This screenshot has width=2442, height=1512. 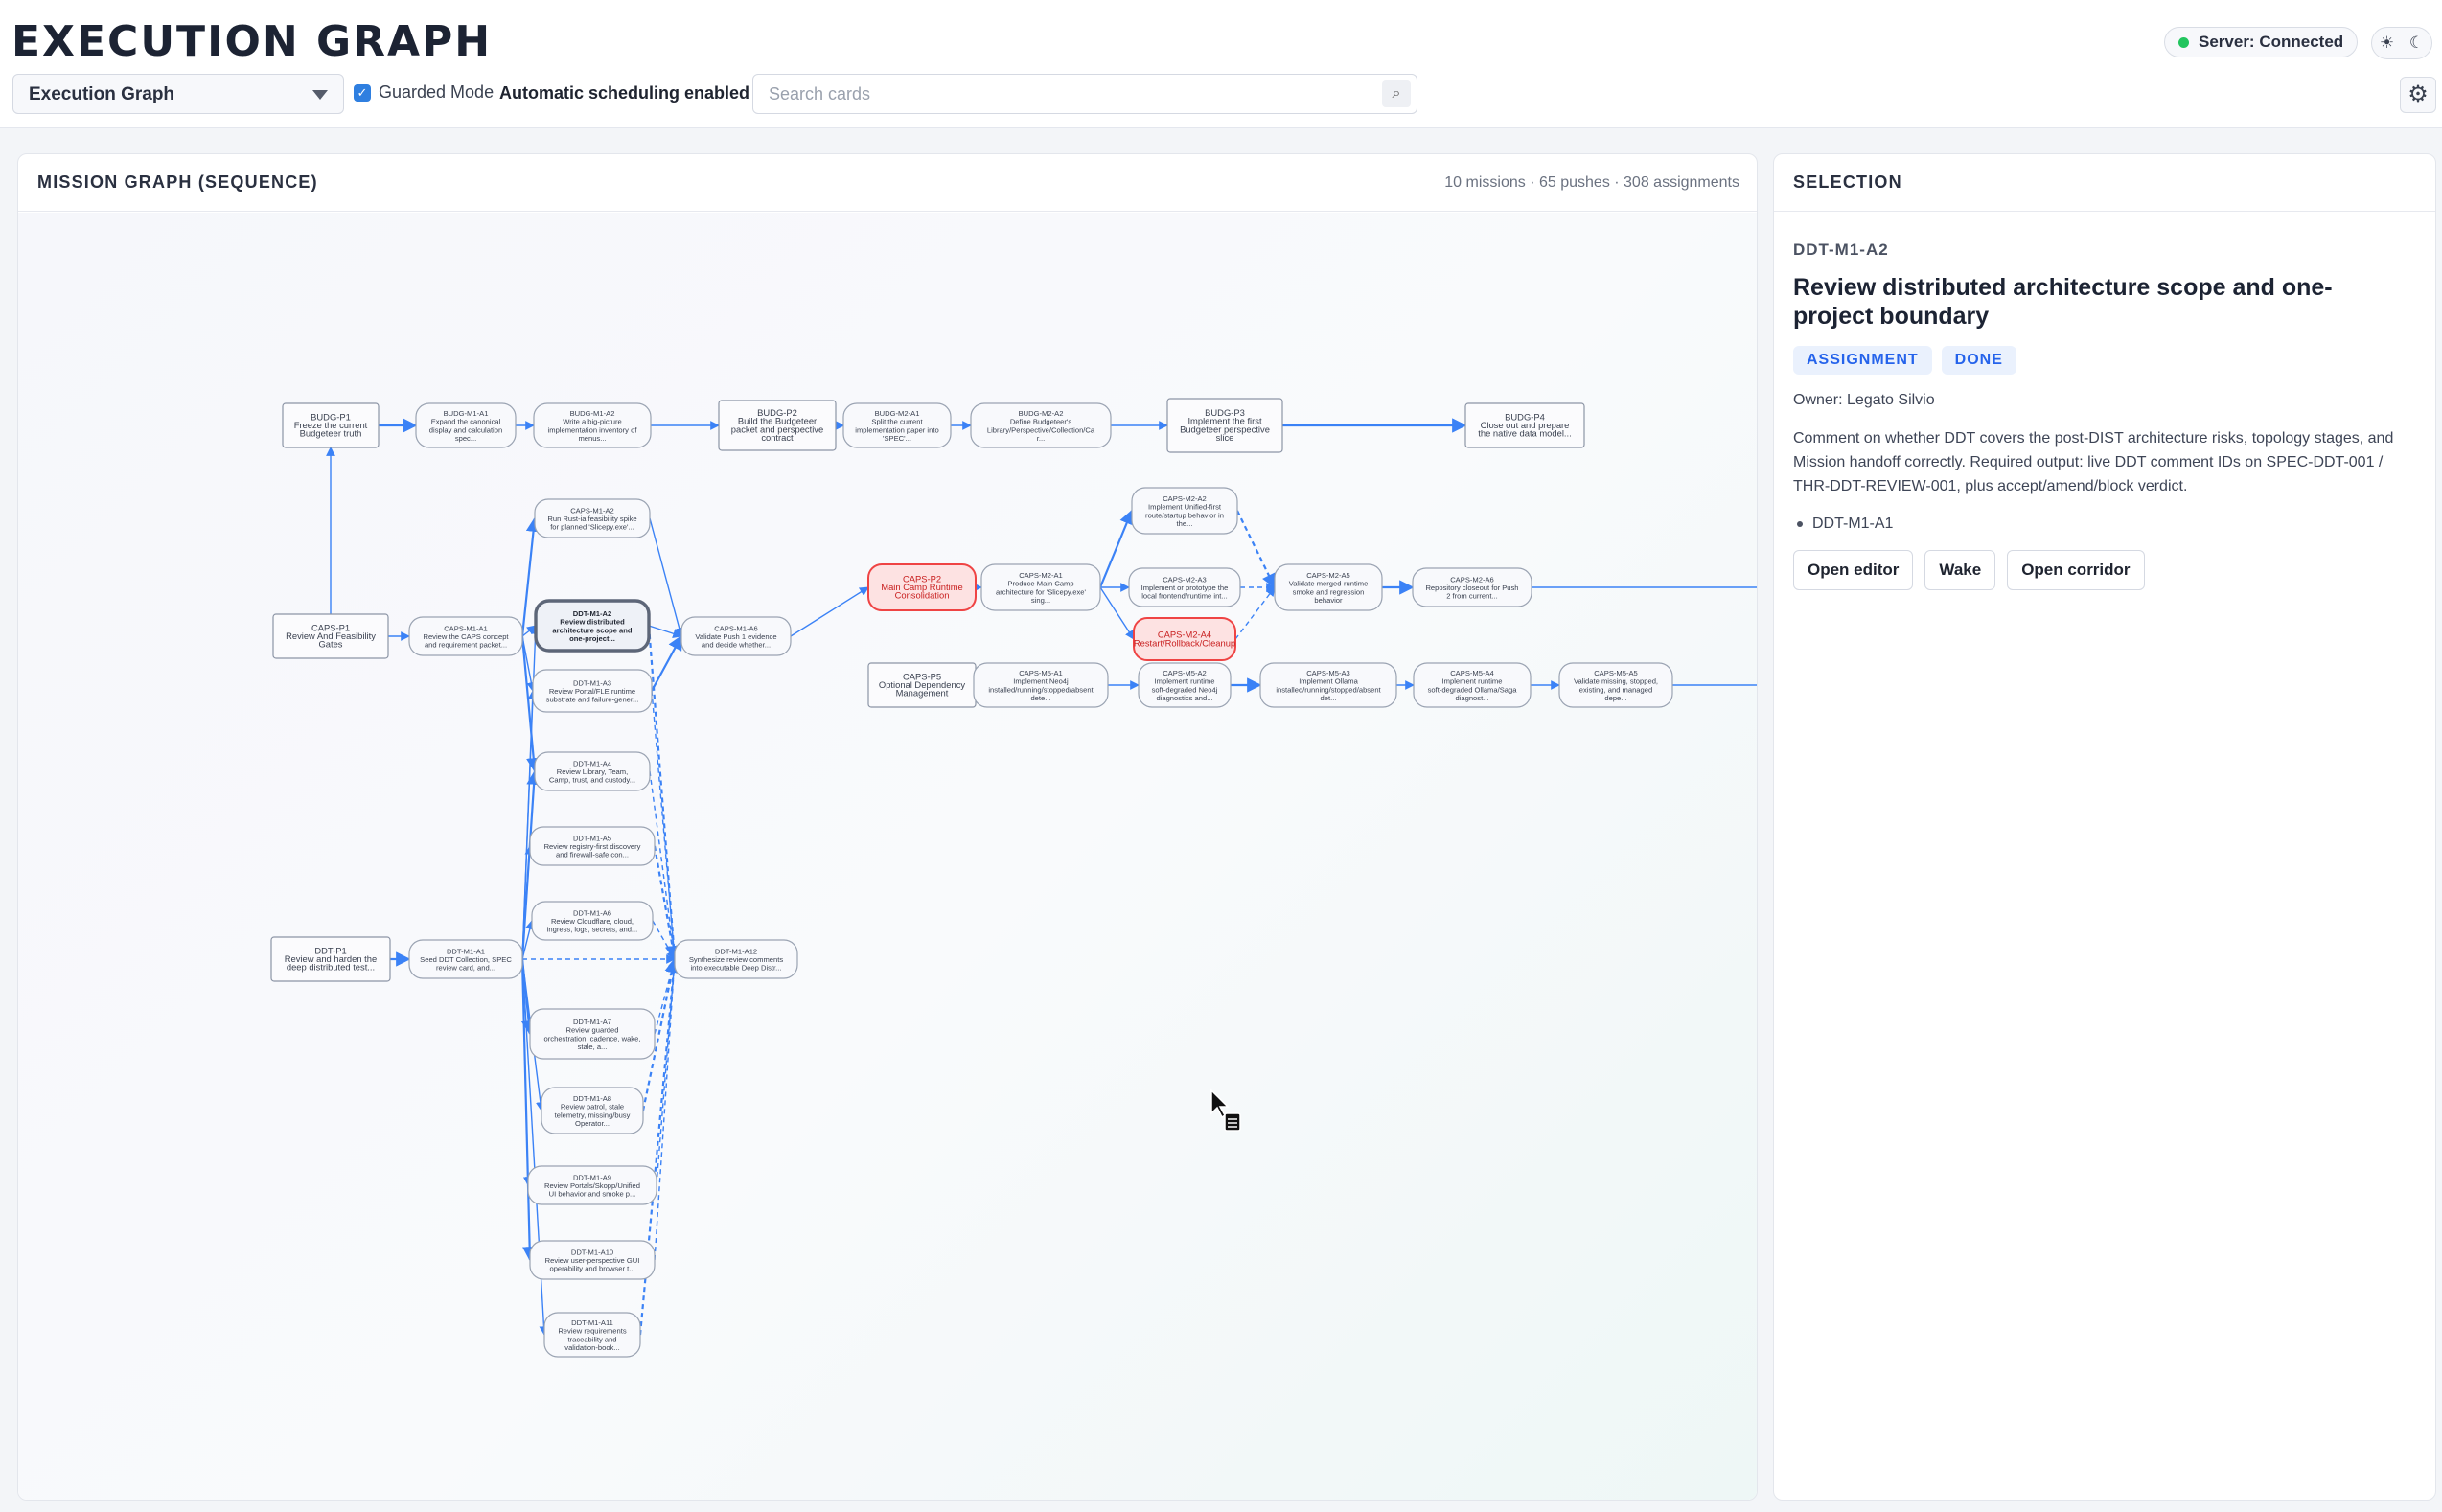 I want to click on search-input, so click(x=1051, y=94).